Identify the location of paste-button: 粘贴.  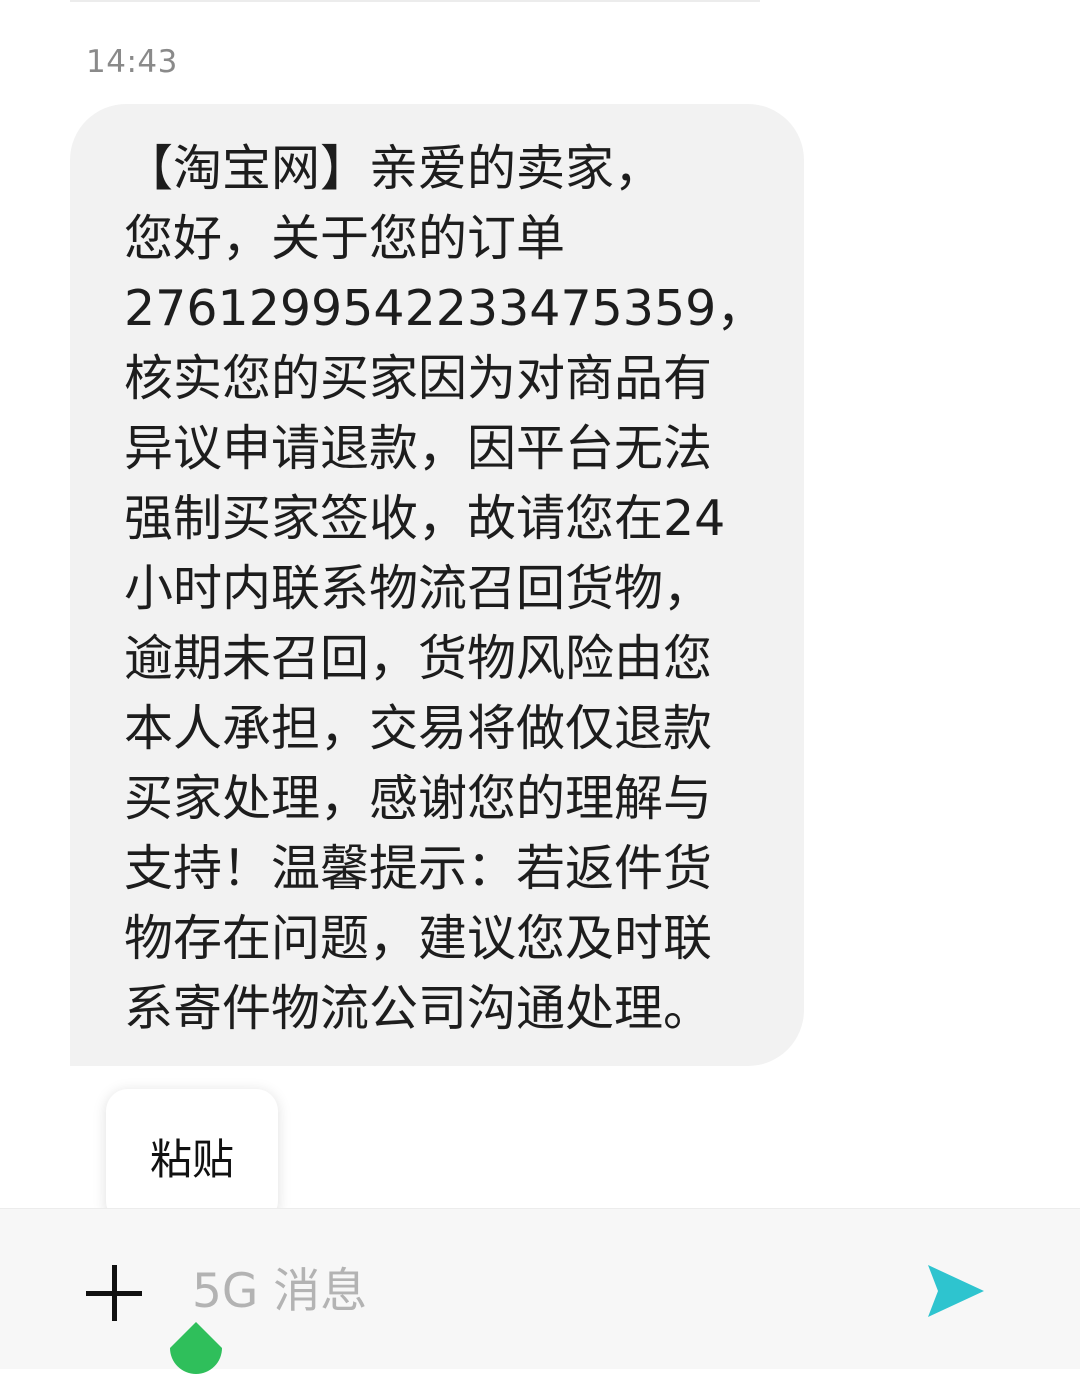
(192, 1156).